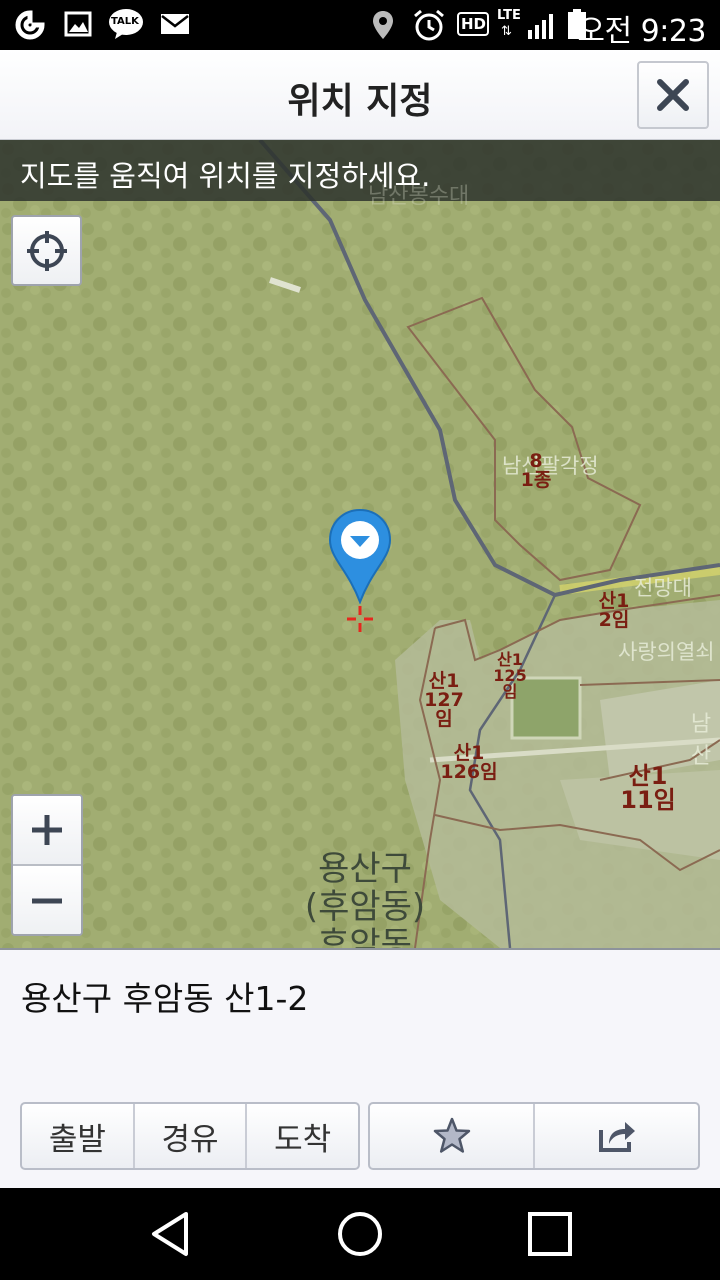 Image resolution: width=720 pixels, height=1280 pixels. I want to click on place-name-observatory: 전망대, so click(663, 588).